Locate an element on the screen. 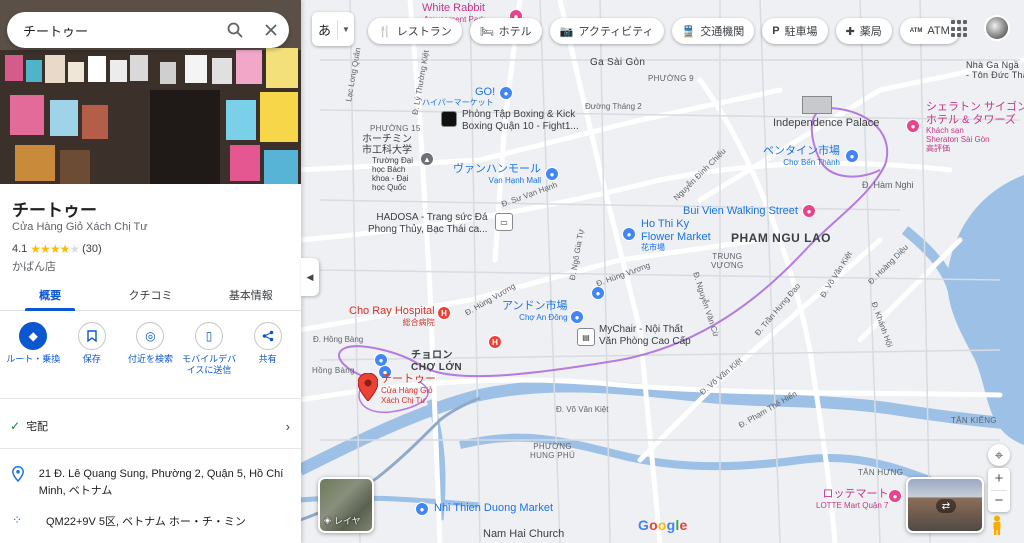 The width and height of the screenshot is (1024, 543). poi-sub: Vạn Hạnh Mall is located at coordinates (514, 180).